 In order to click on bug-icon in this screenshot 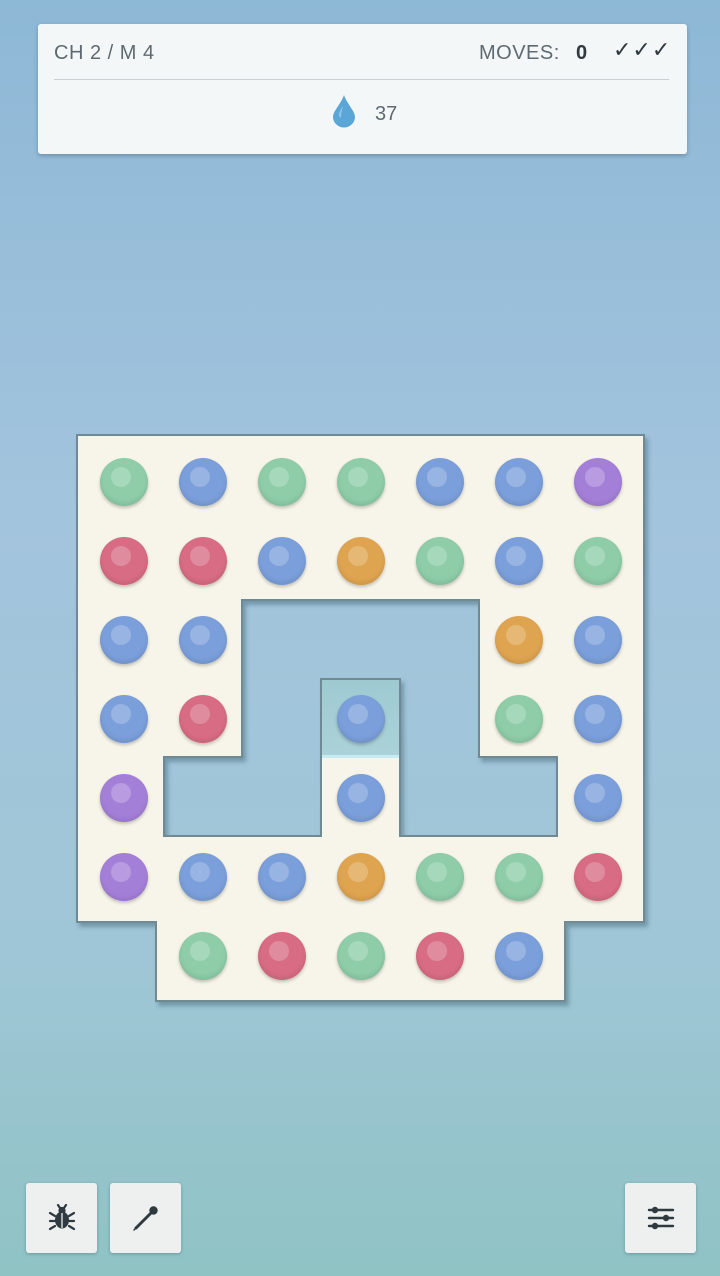, I will do `click(61, 1217)`.